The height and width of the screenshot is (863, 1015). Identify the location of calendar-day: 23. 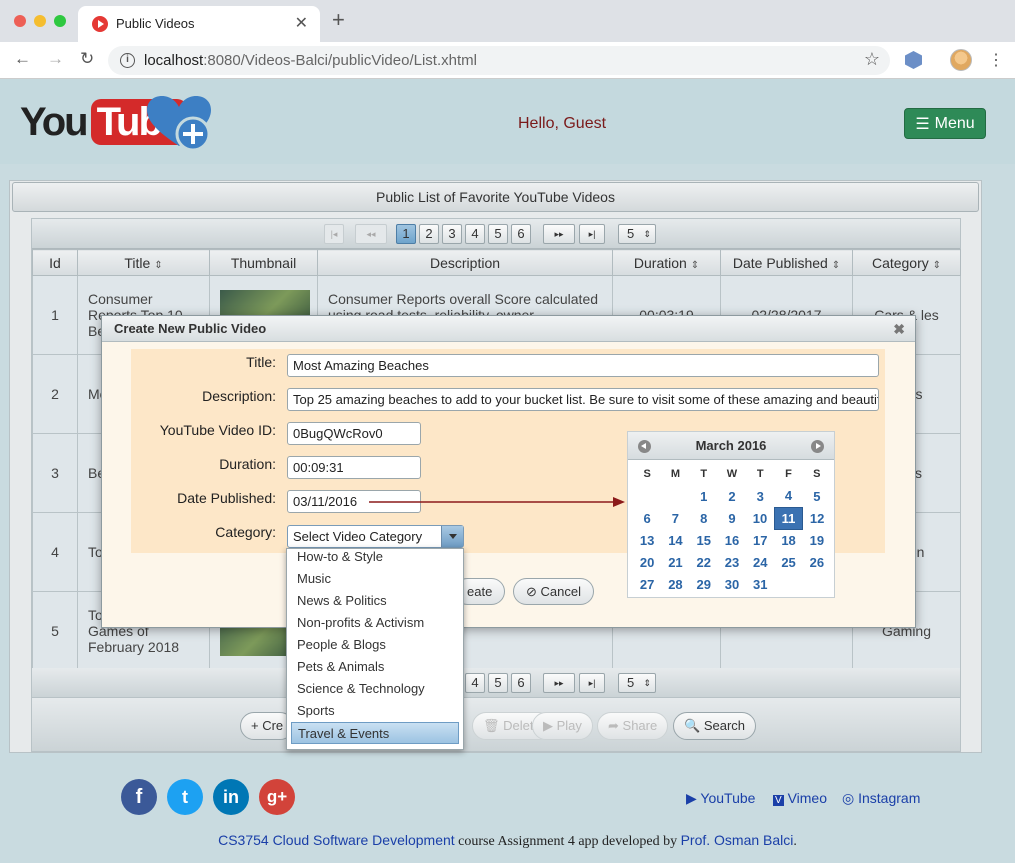
(732, 562).